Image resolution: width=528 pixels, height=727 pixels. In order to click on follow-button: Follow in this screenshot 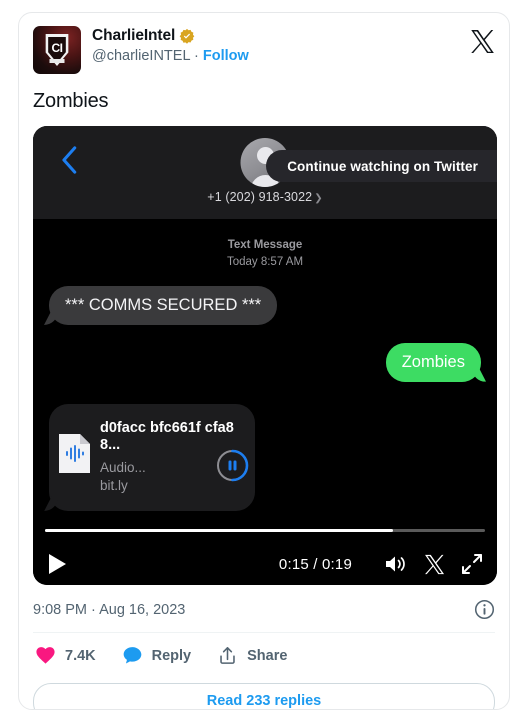, I will do `click(226, 56)`.